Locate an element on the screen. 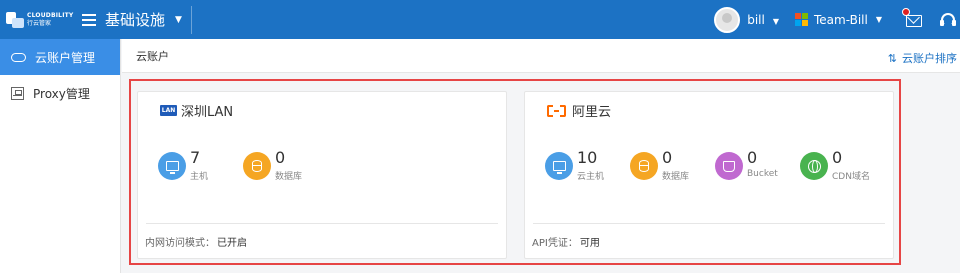 The image size is (960, 273). stat-label: 云主机 is located at coordinates (591, 177).